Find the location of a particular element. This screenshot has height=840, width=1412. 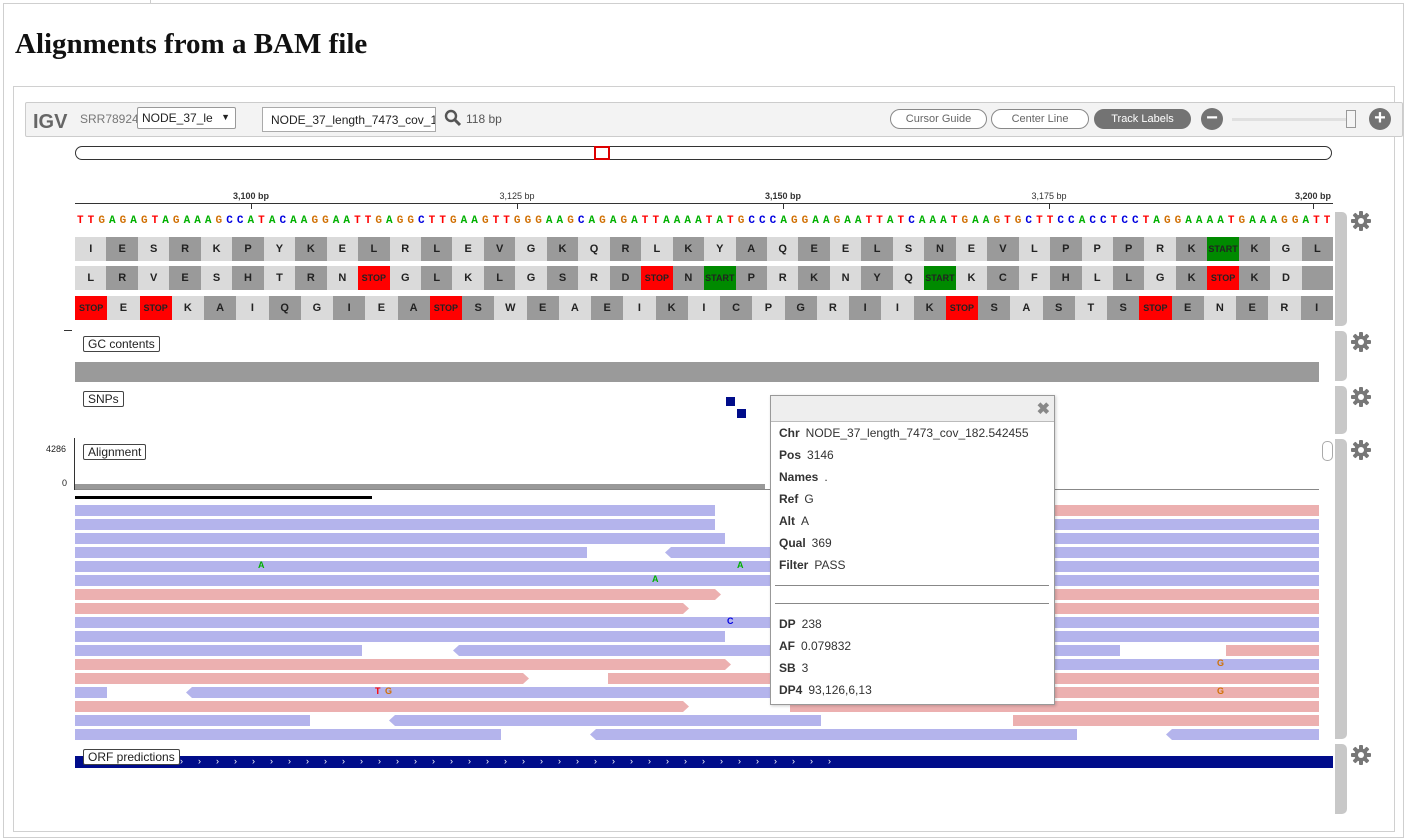

zoom-out-button: − is located at coordinates (1212, 119).